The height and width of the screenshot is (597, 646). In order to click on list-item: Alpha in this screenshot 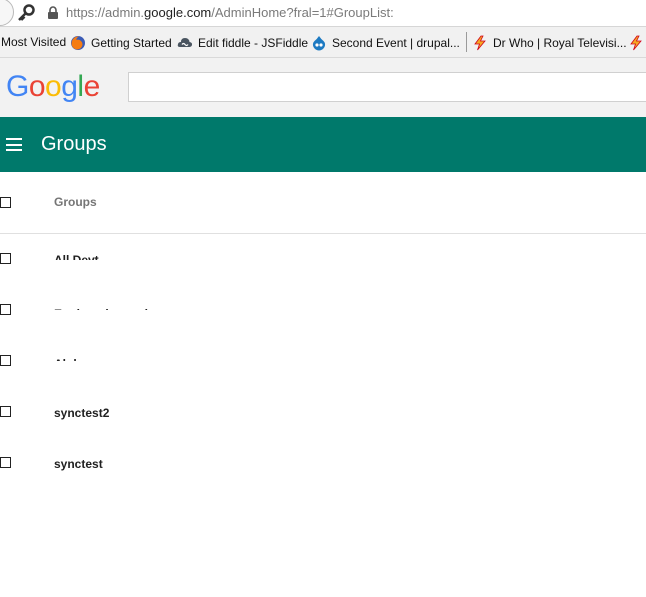, I will do `click(323, 361)`.